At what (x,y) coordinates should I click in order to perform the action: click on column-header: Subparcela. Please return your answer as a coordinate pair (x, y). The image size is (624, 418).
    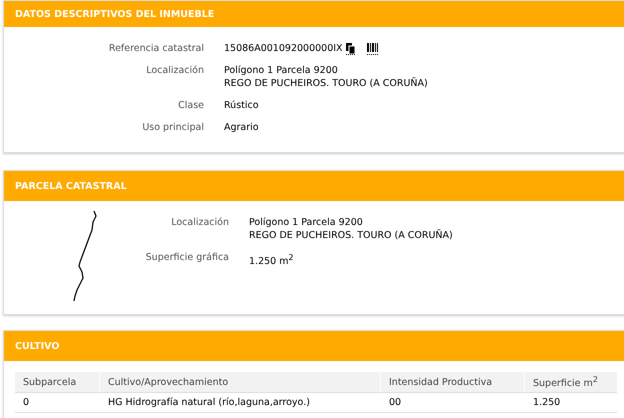
    Looking at the image, I should click on (57, 382).